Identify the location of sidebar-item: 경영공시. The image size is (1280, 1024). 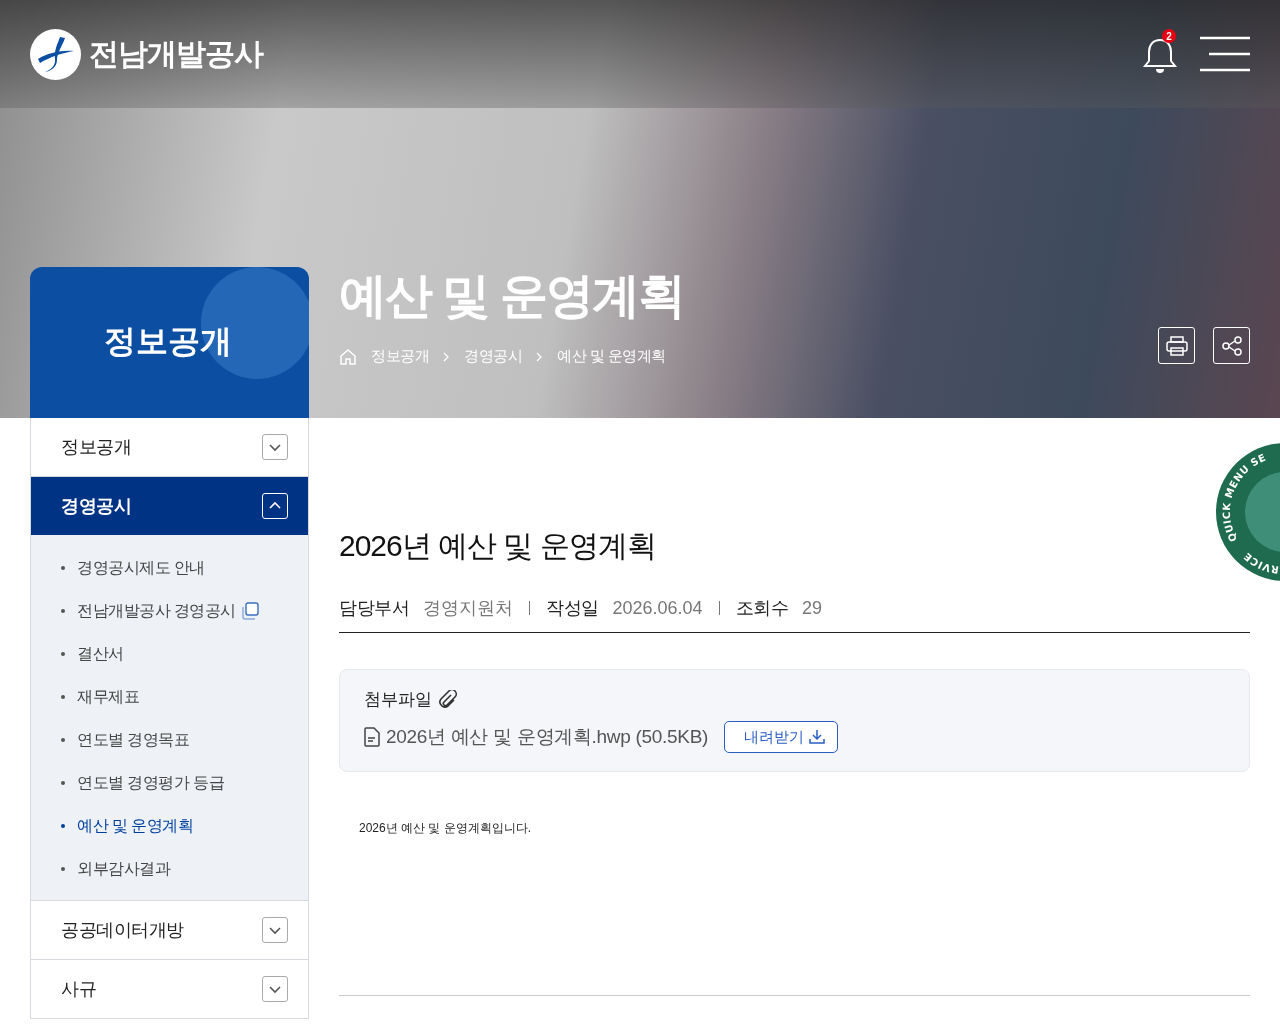
(169, 506).